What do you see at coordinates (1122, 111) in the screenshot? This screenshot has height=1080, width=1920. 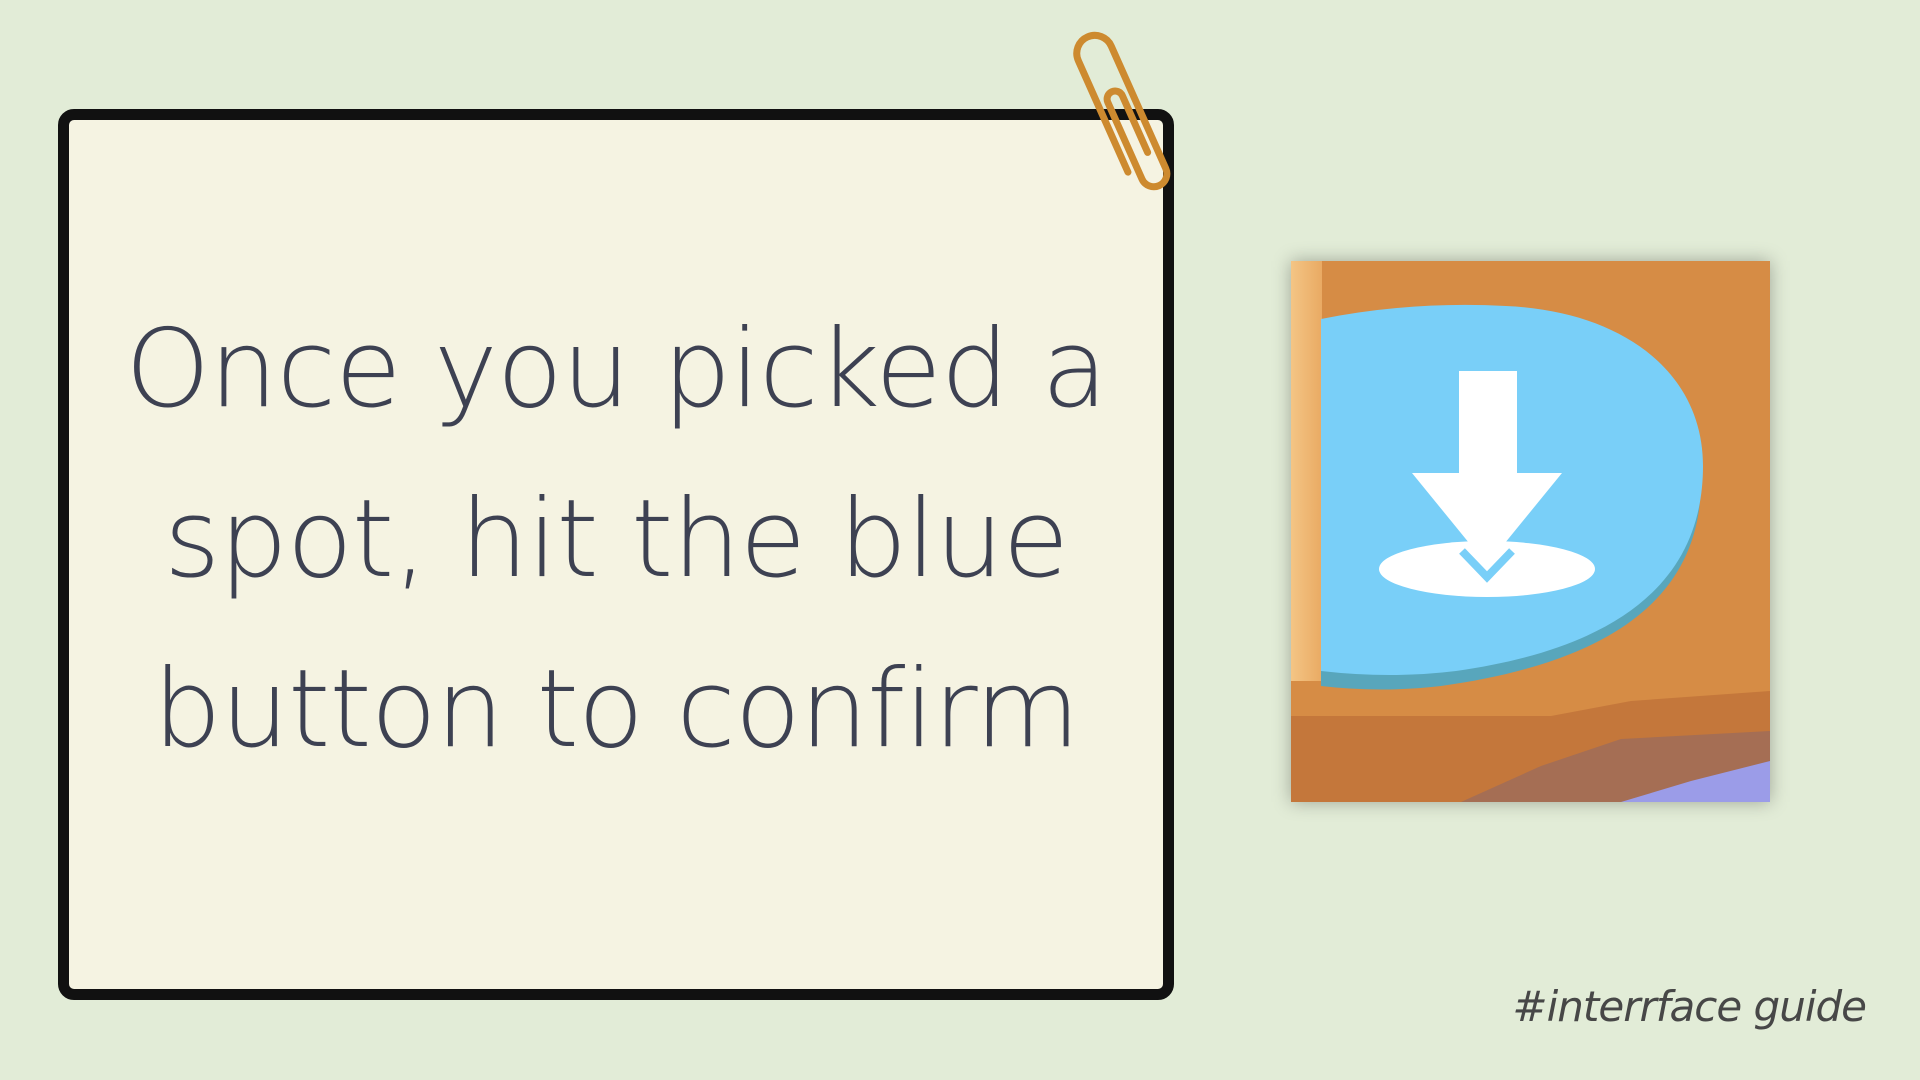 I see `paperclip-icon` at bounding box center [1122, 111].